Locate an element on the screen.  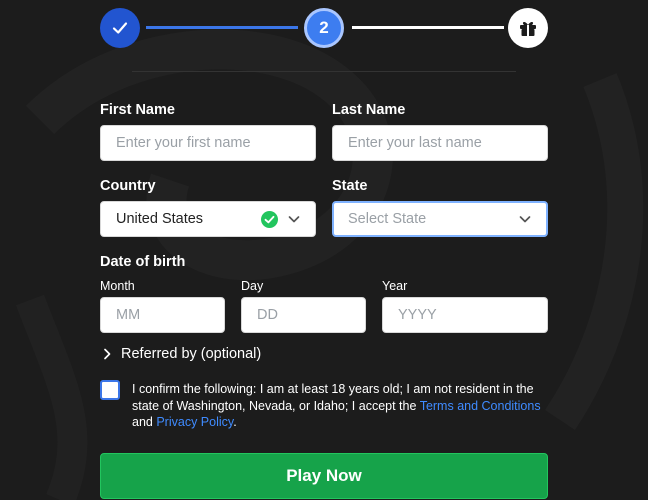
year-label: Year is located at coordinates (395, 286).